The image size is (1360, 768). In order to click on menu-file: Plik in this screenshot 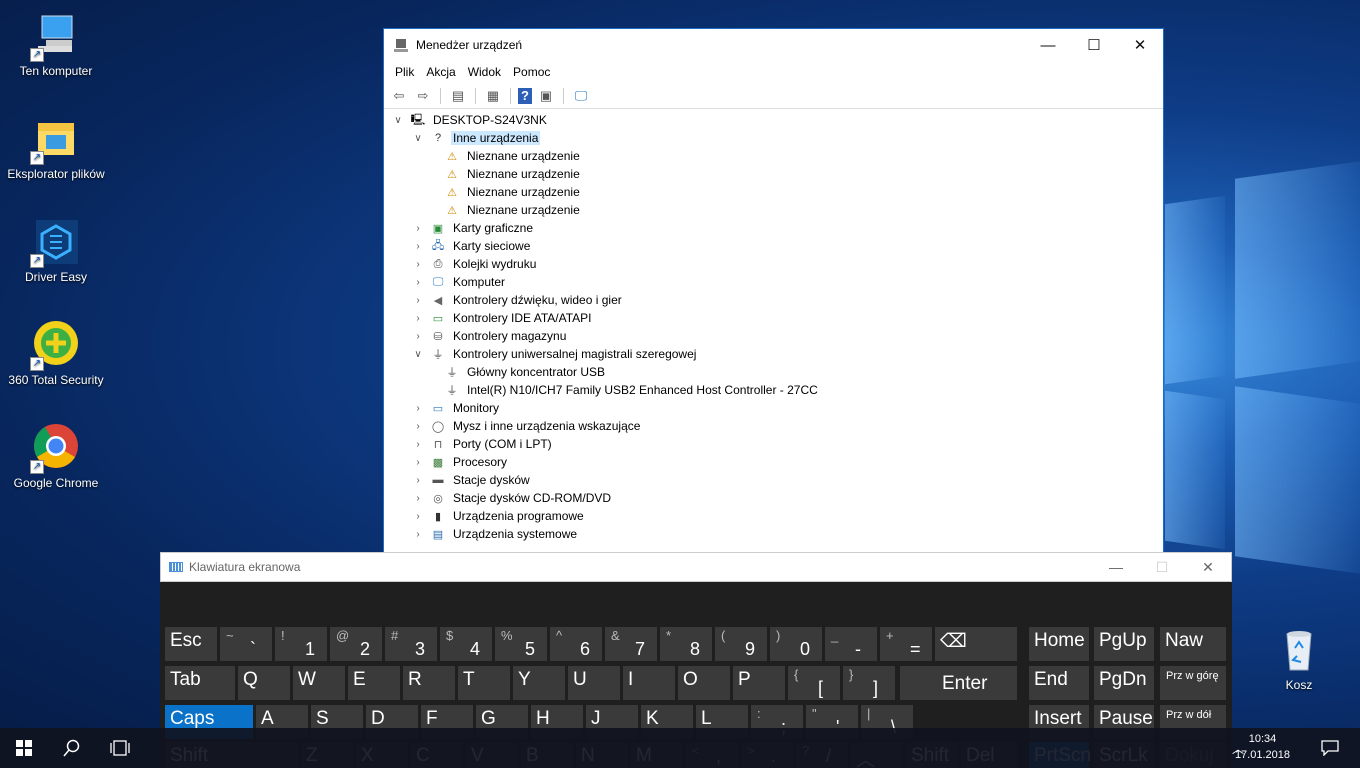, I will do `click(404, 72)`.